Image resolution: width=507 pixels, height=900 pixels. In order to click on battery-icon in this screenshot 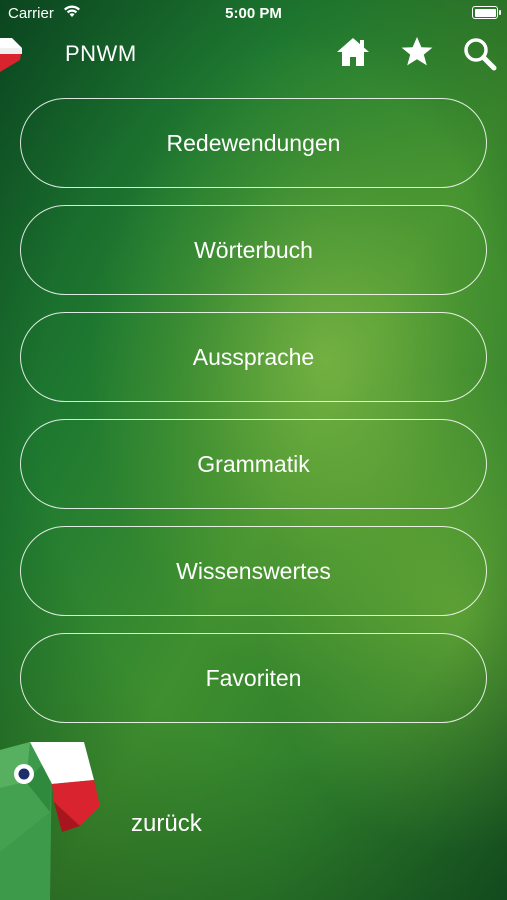, I will do `click(486, 12)`.